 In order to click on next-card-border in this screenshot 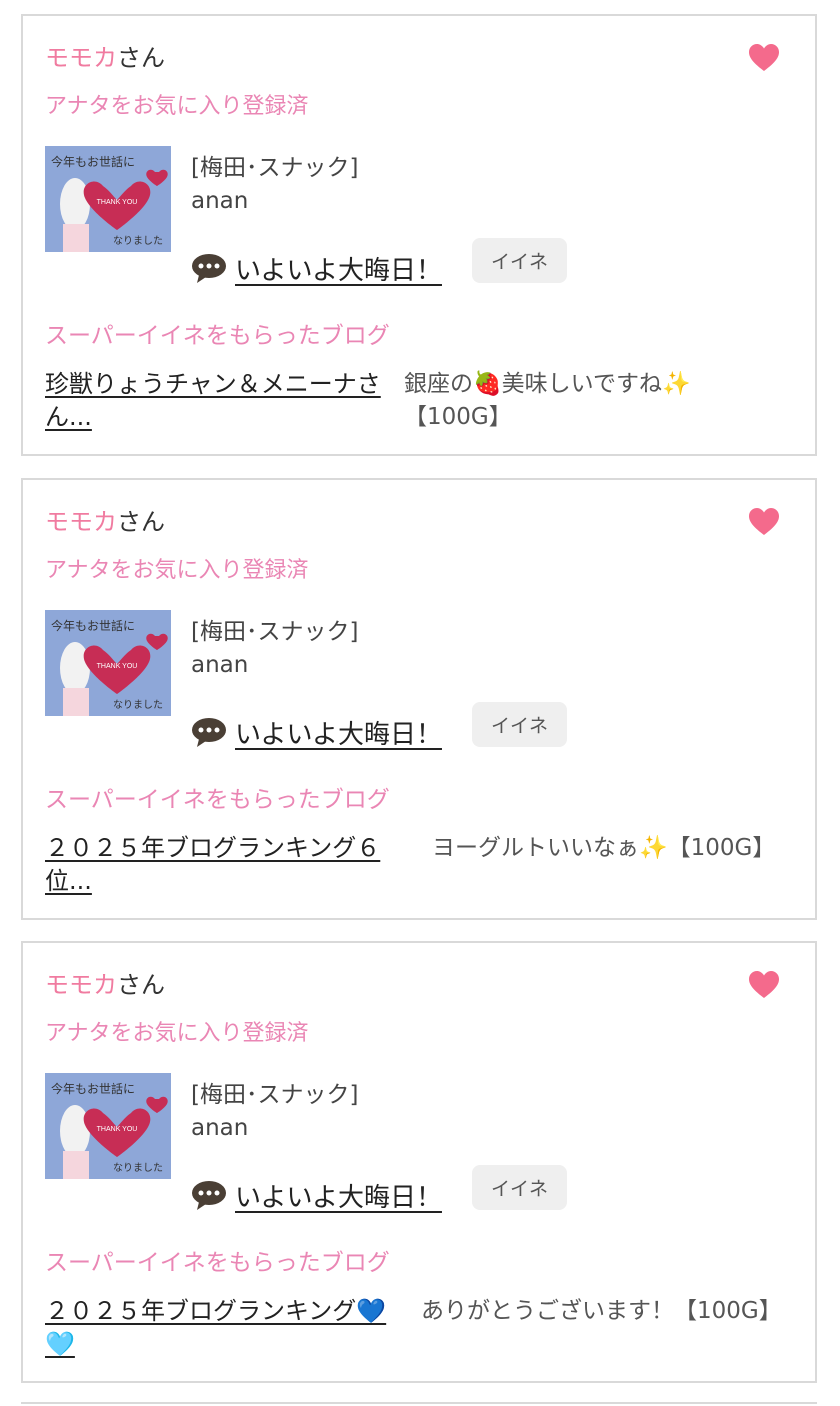, I will do `click(419, 1403)`.